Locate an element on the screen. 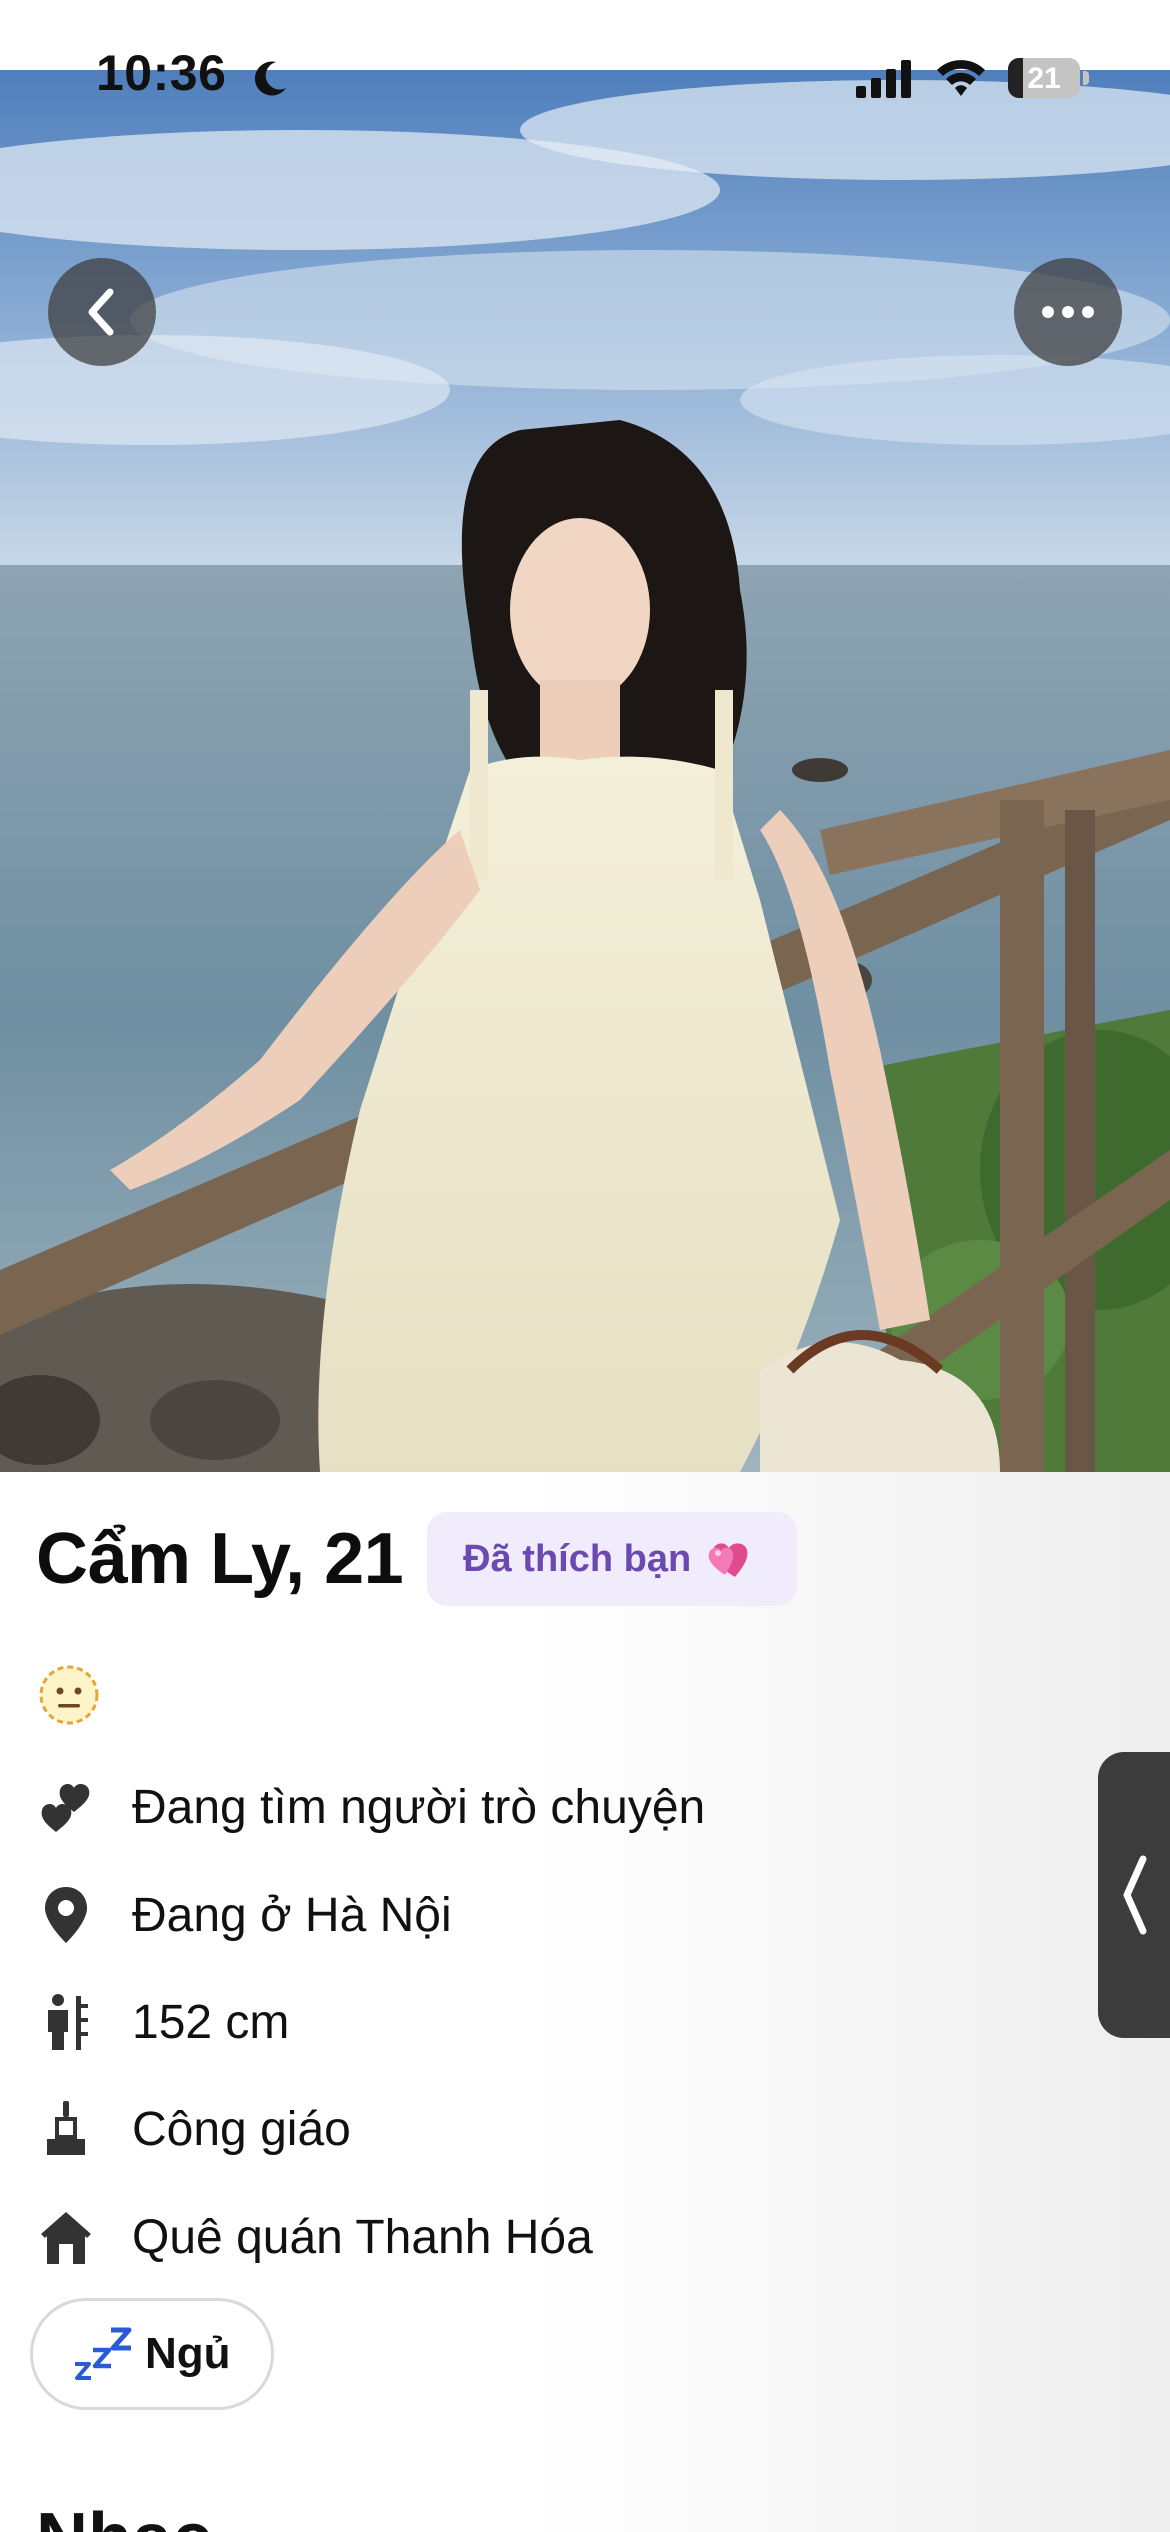 The height and width of the screenshot is (2532, 1170). liked-you-badge: Đã thích bạn is located at coordinates (612, 1559).